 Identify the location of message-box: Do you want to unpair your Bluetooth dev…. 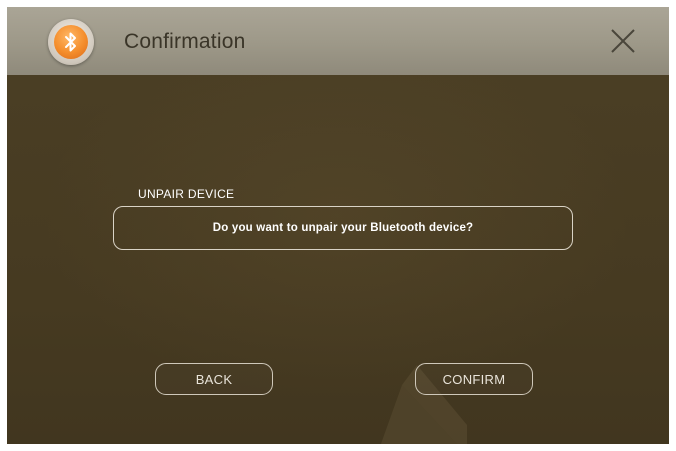
(343, 228).